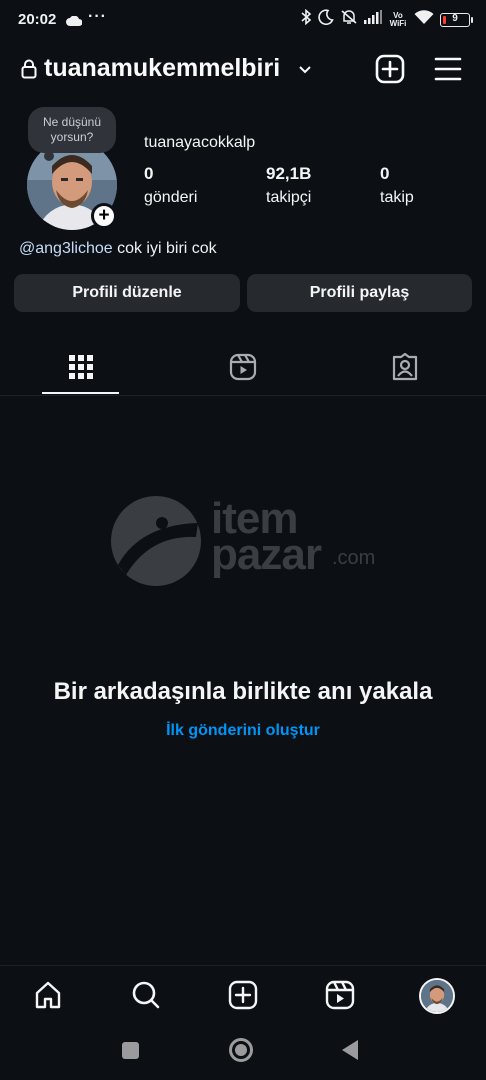  I want to click on bio: @ang3lichoe cok iyi biri cok, so click(118, 249).